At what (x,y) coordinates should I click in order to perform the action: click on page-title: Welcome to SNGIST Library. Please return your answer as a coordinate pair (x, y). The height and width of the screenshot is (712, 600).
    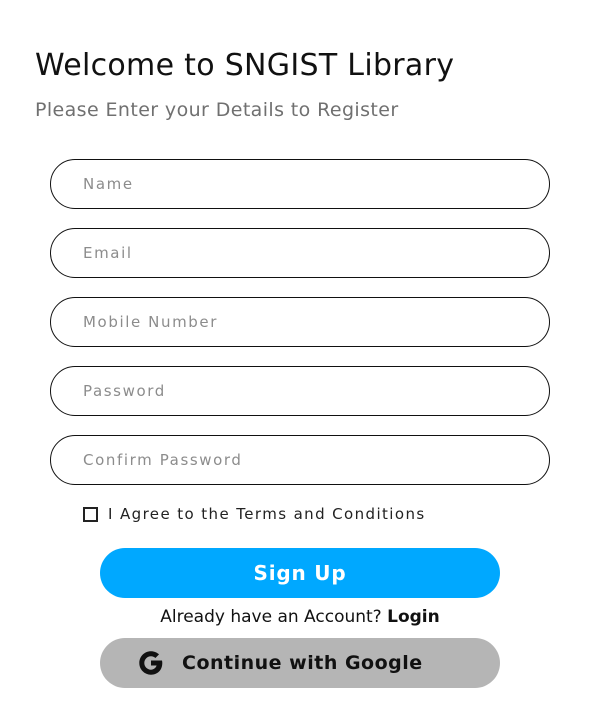
    Looking at the image, I should click on (245, 65).